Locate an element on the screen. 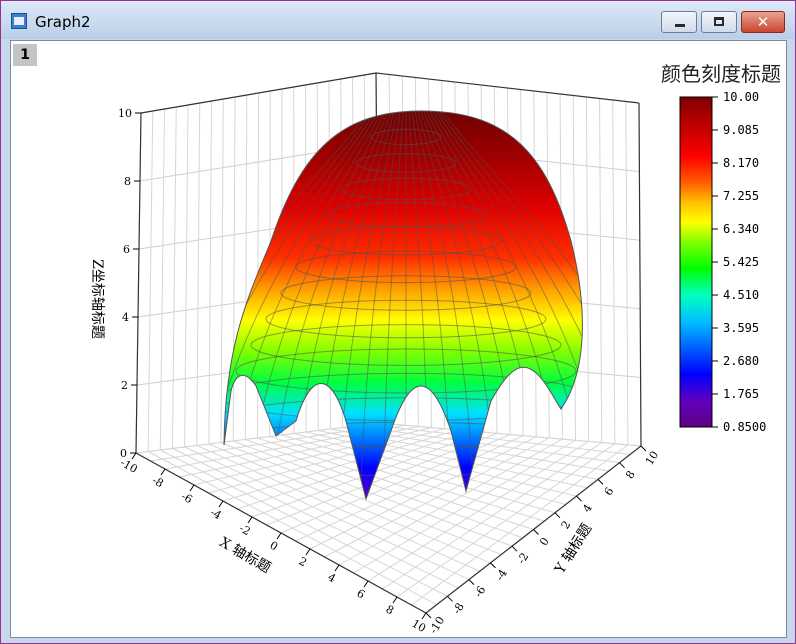 This screenshot has height=644, width=796. colorbar-label: 5.425 is located at coordinates (741, 262).